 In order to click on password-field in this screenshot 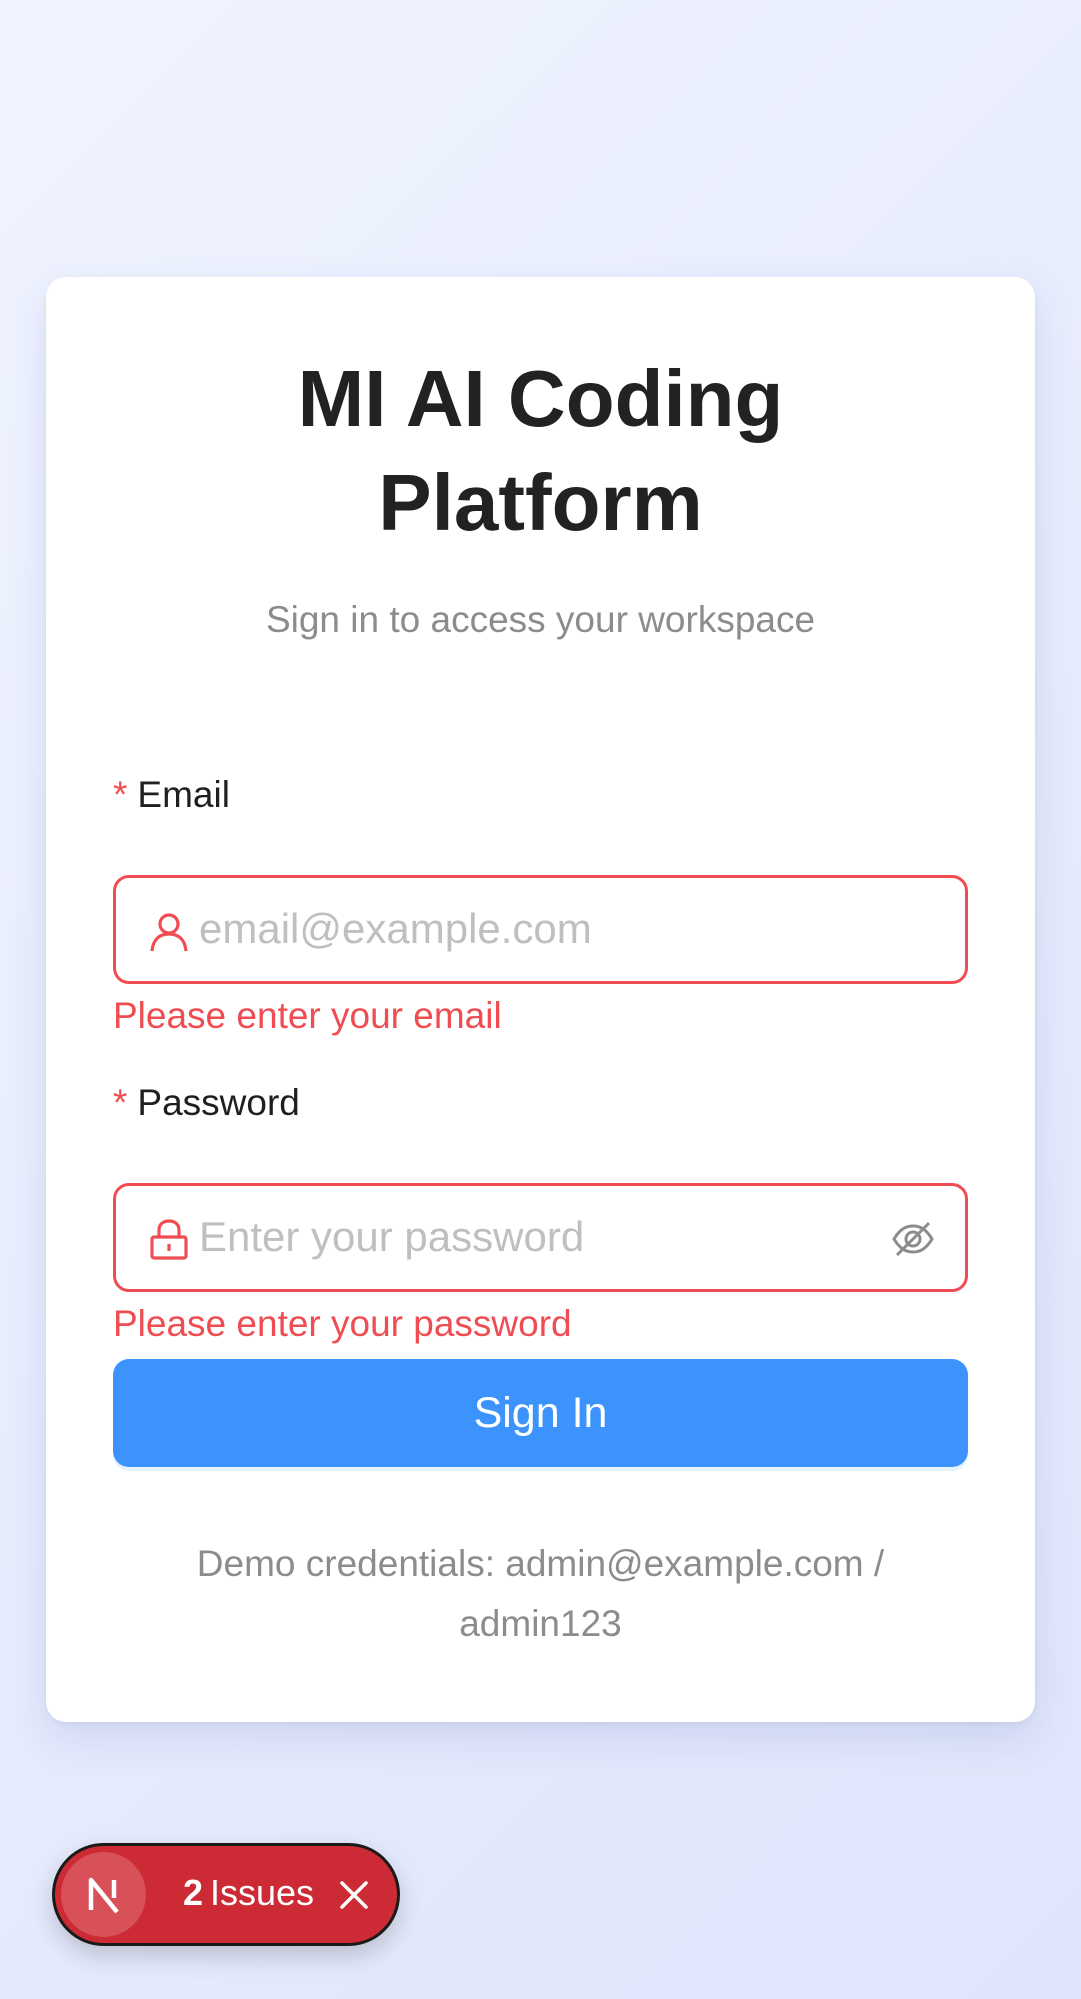, I will do `click(540, 1237)`.